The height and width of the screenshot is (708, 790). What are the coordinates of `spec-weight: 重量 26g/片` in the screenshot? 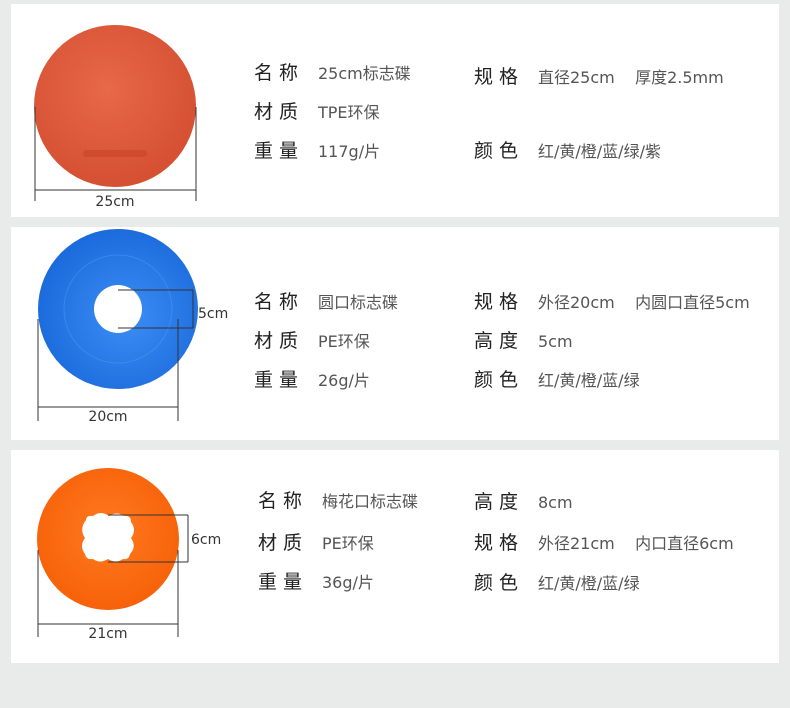 It's located at (312, 380).